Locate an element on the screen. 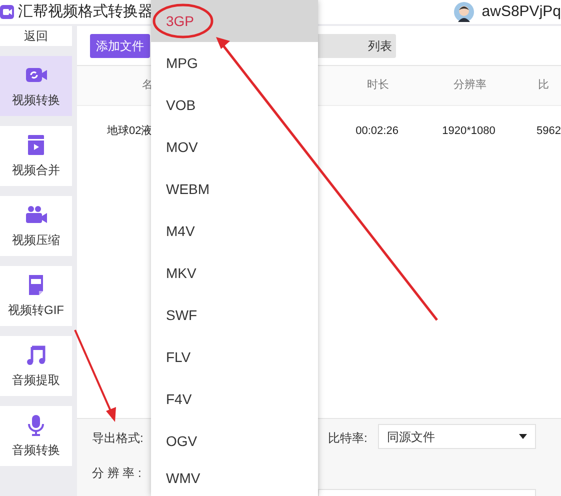  column-header: 时长 is located at coordinates (378, 86).